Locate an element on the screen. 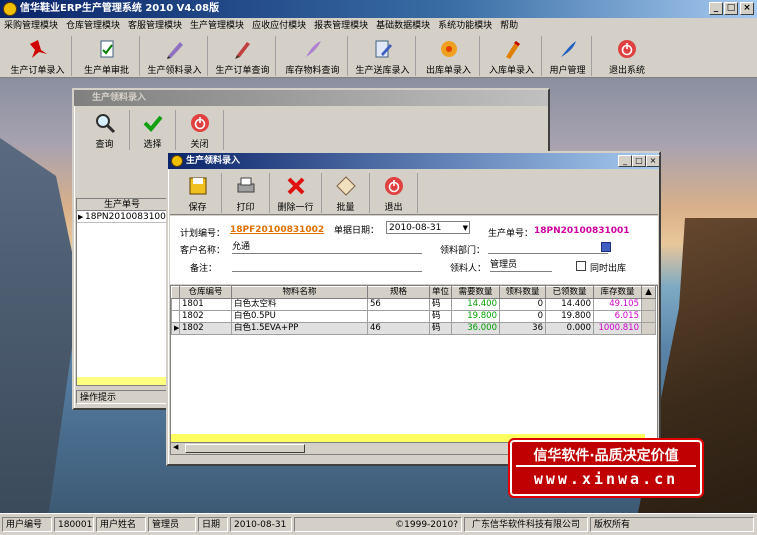  menu-system: 系统功能模块 is located at coordinates (465, 26).